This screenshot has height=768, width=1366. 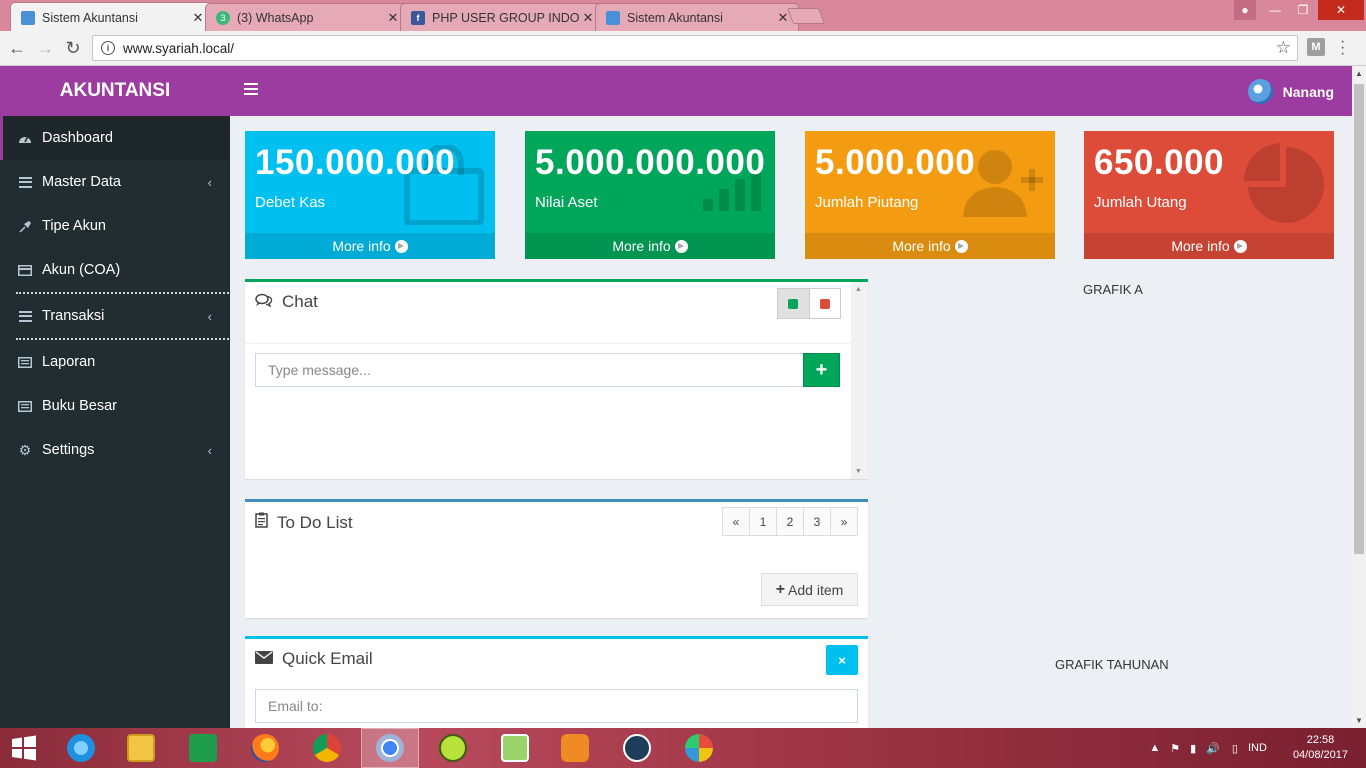 I want to click on arrow-circle-right-icon, so click(x=1240, y=246).